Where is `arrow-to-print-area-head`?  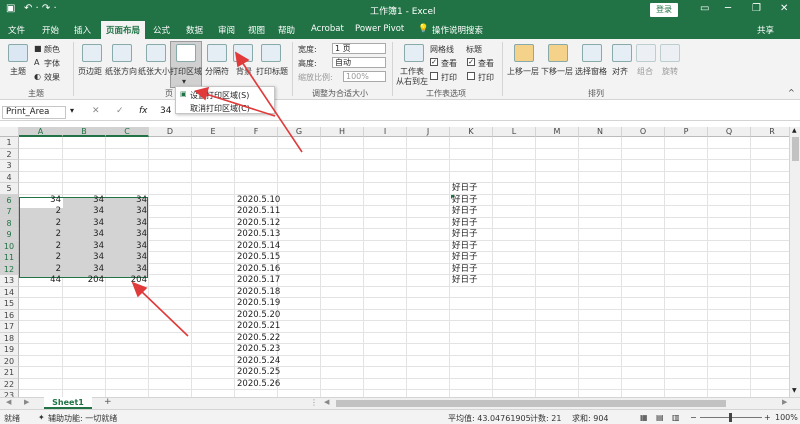 arrow-to-print-area-head is located at coordinates (242, 59).